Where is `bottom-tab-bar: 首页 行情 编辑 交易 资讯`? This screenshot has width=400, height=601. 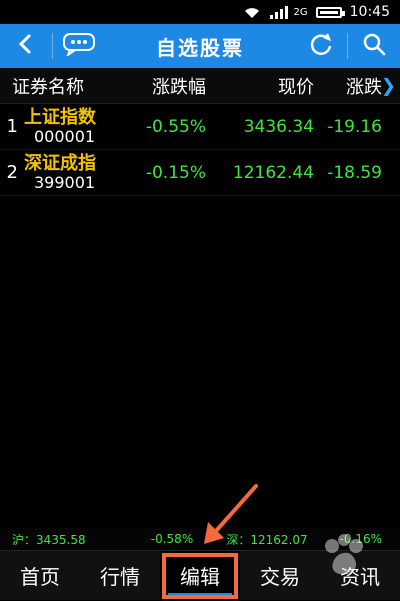
bottom-tab-bar: 首页 行情 编辑 交易 资讯 is located at coordinates (200, 575).